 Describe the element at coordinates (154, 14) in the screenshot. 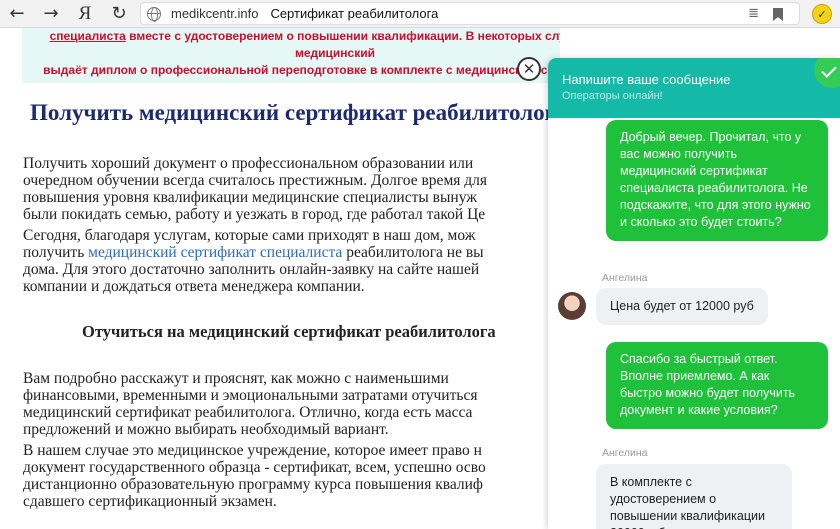

I see `globe-icon` at that location.